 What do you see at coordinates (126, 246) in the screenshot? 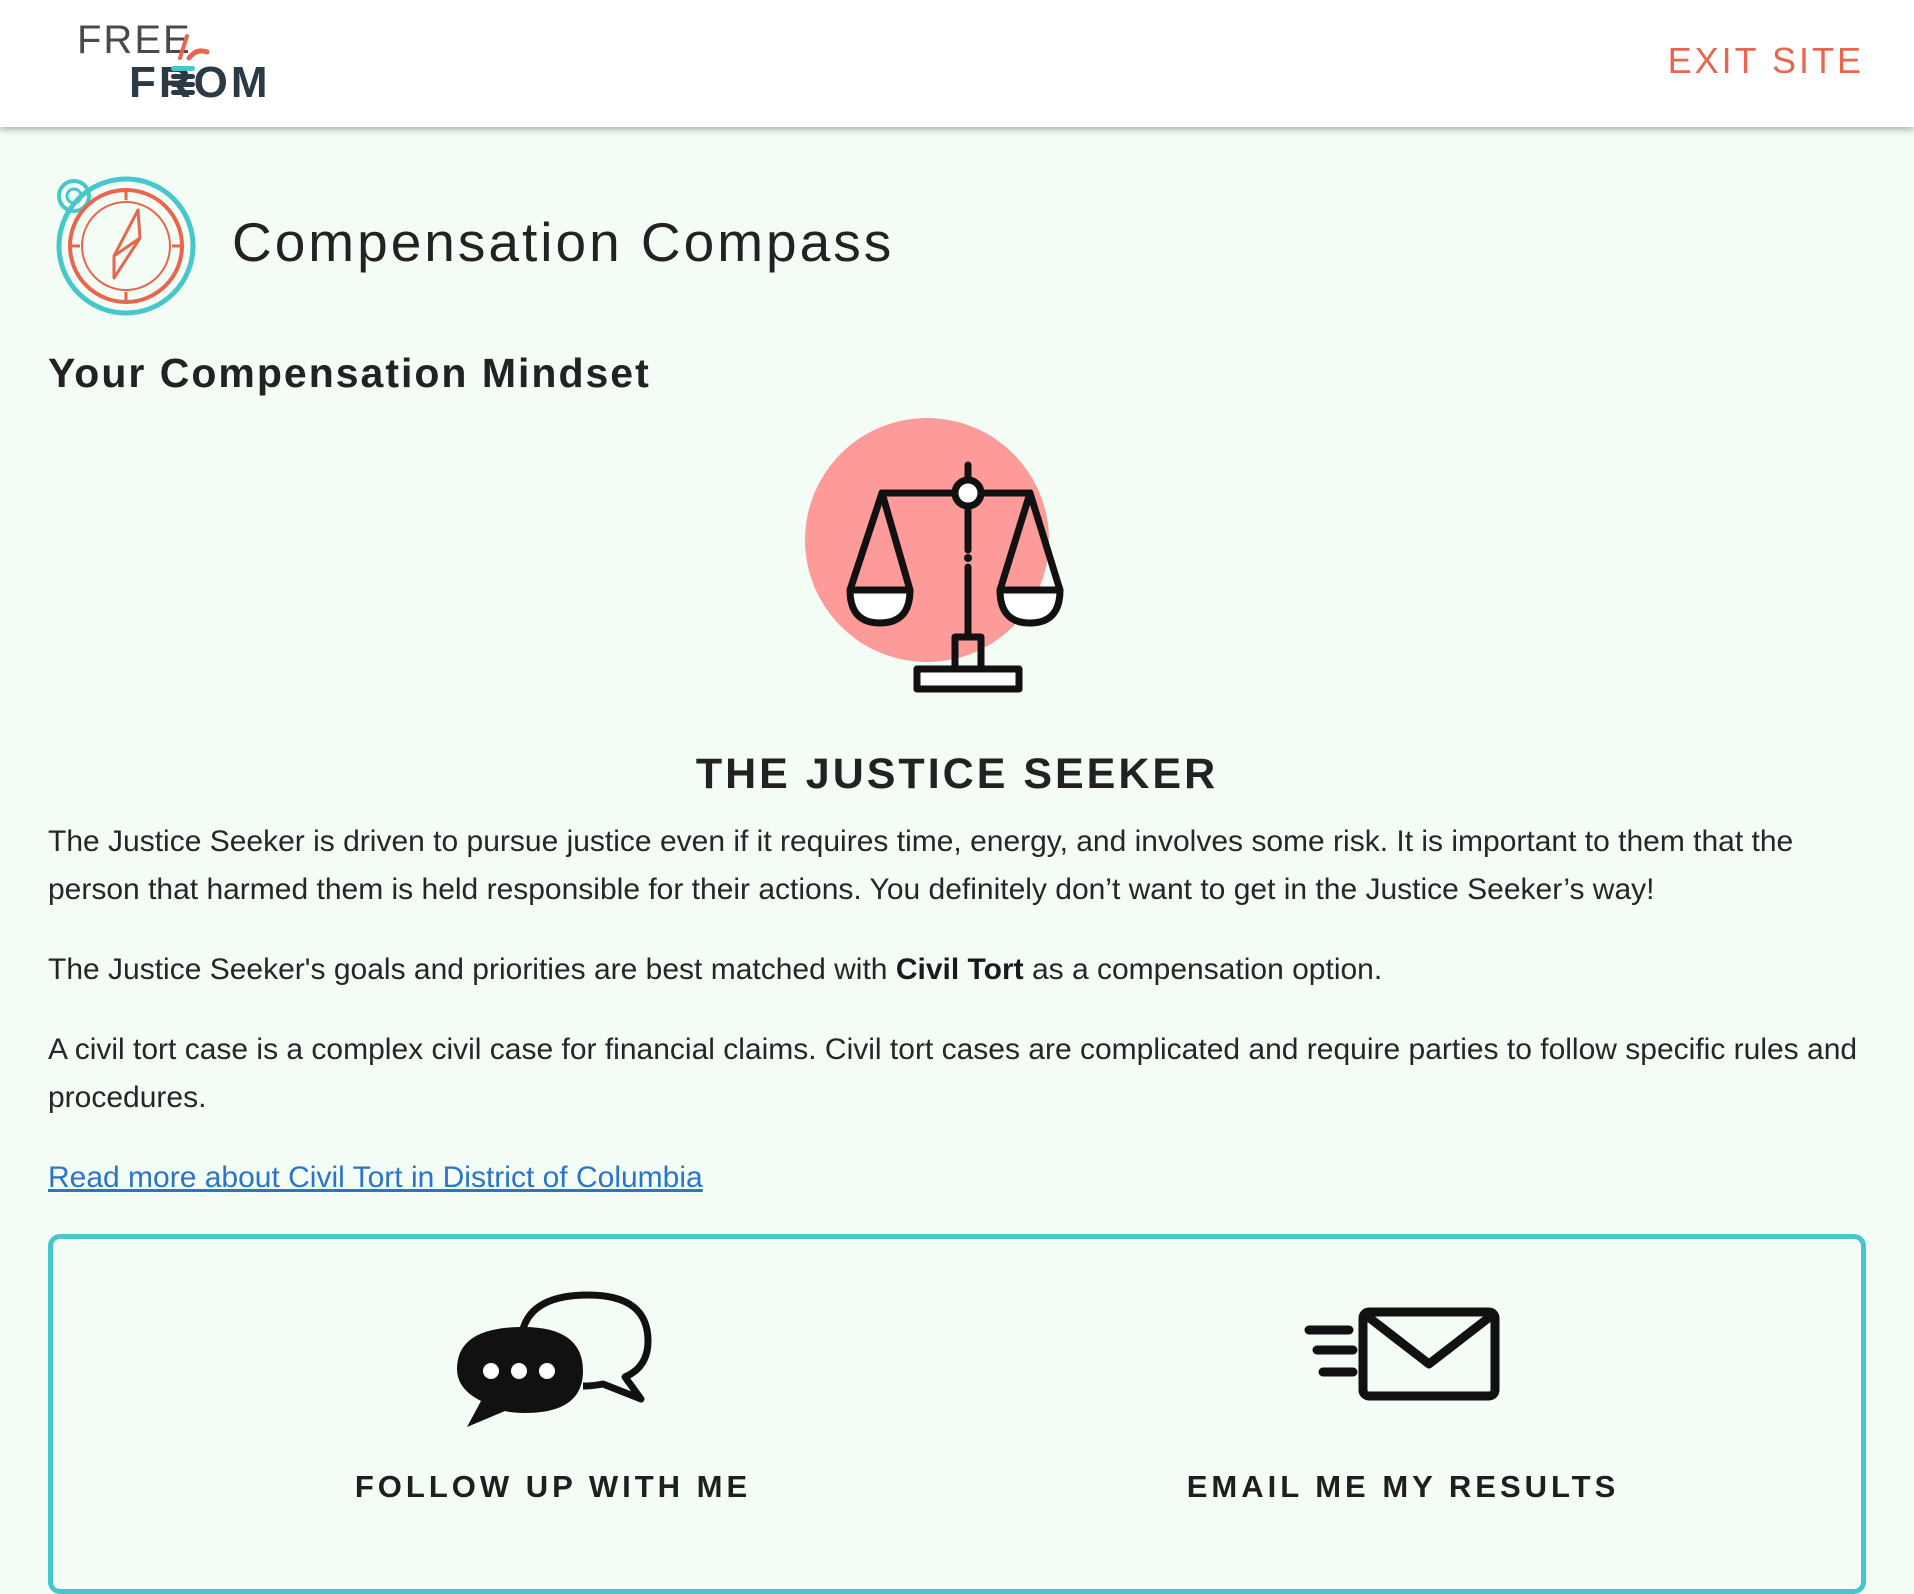
I see `compass-icon` at bounding box center [126, 246].